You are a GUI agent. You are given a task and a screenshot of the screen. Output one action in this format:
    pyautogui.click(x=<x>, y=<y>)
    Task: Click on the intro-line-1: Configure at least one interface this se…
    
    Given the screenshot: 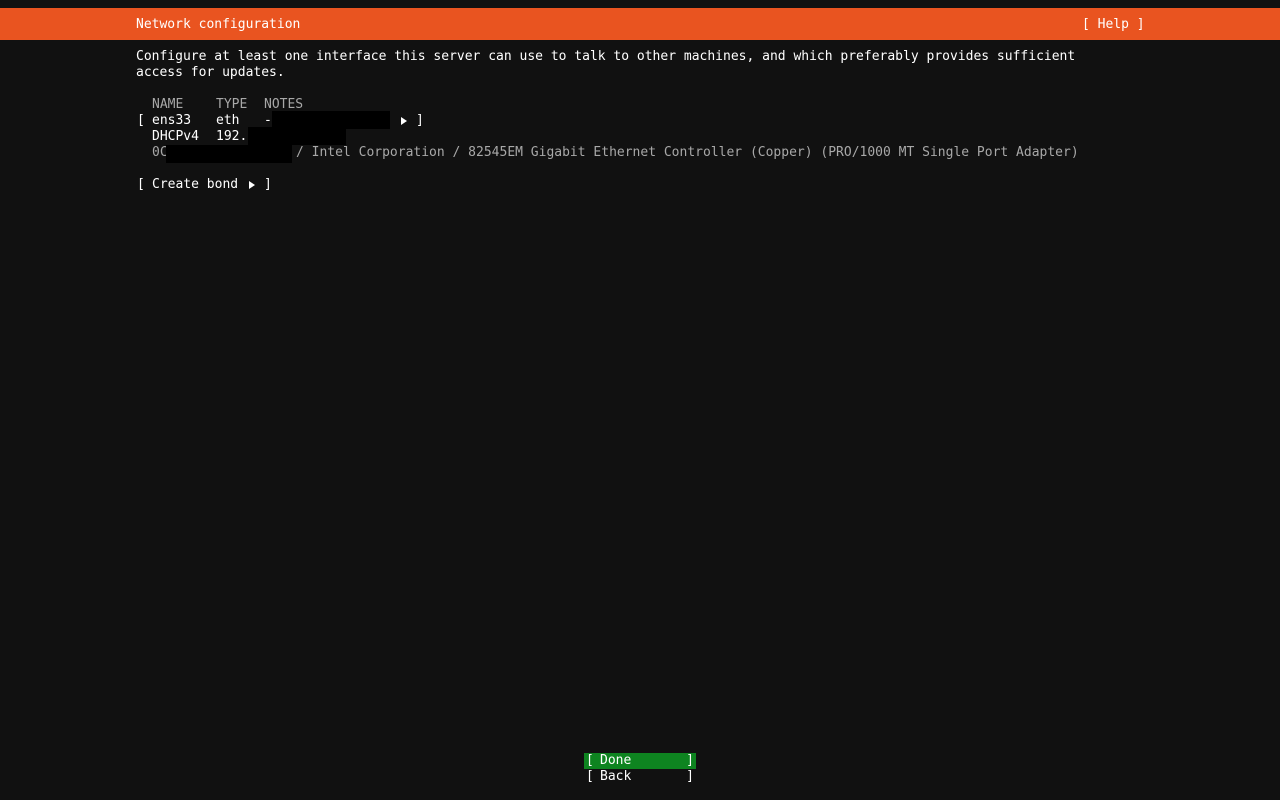 What is the action you would take?
    pyautogui.click(x=606, y=56)
    